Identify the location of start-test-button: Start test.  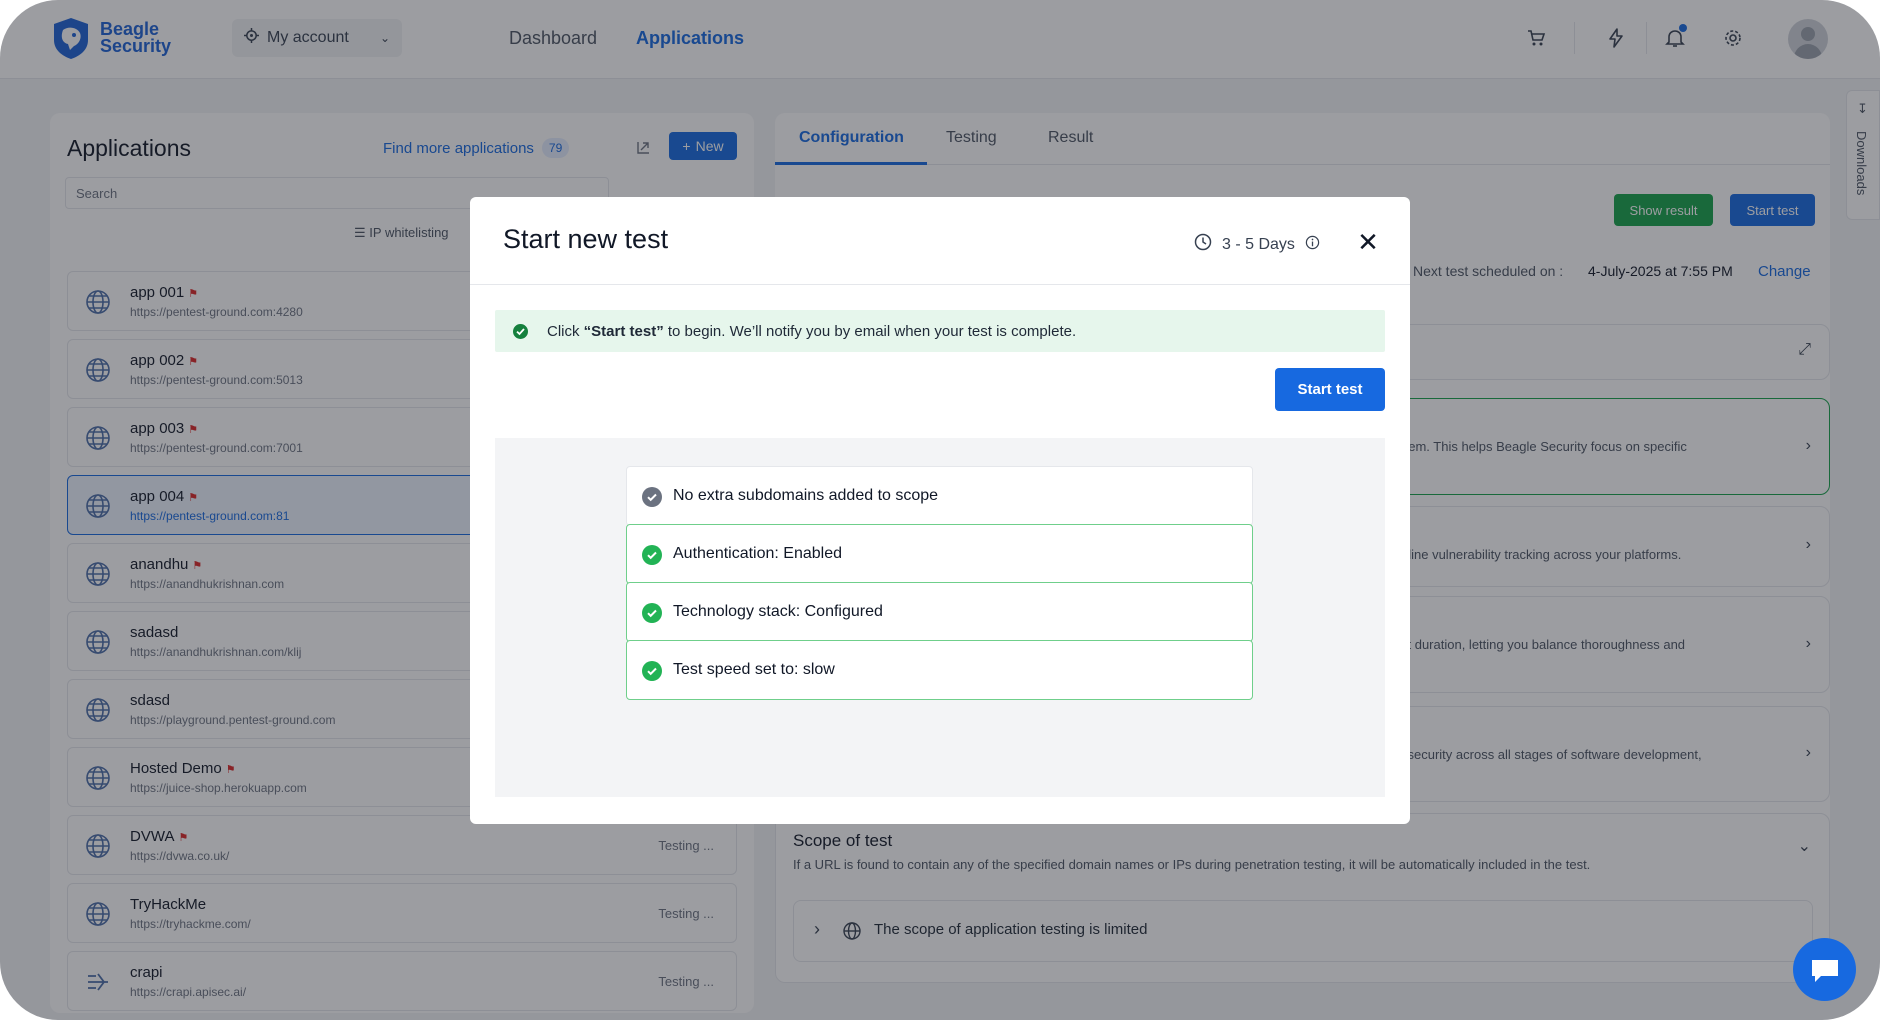
(1330, 389).